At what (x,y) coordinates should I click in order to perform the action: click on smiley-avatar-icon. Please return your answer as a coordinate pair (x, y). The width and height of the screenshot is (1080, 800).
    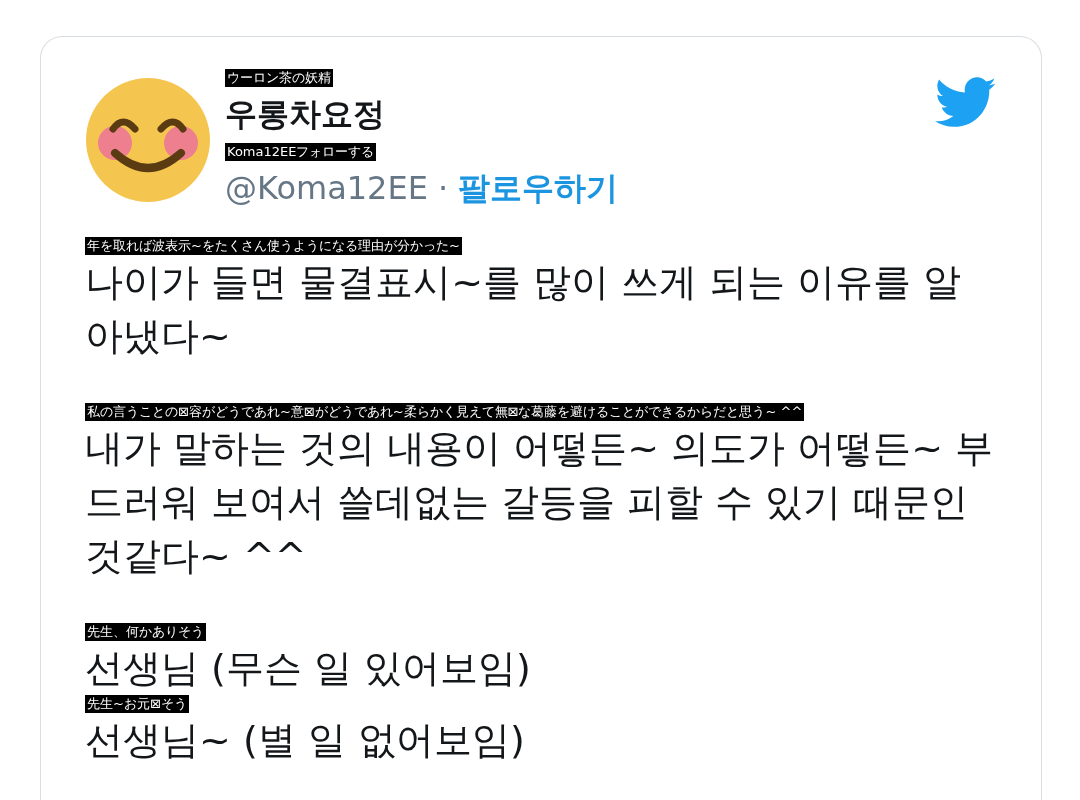
    Looking at the image, I should click on (148, 140).